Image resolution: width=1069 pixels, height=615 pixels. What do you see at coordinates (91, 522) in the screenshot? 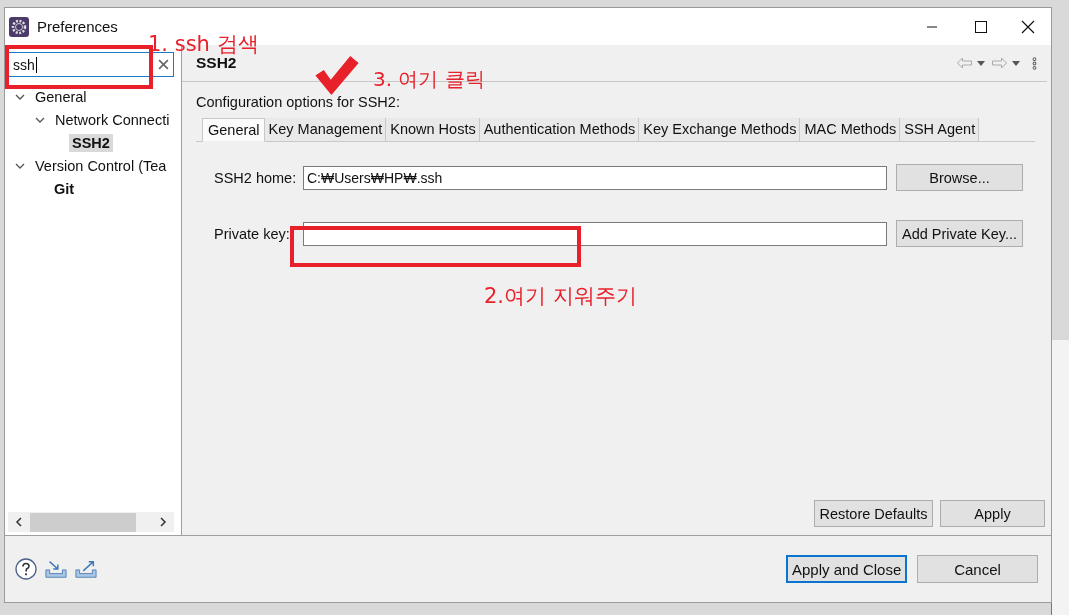
I see `horizontal-scrollbar` at bounding box center [91, 522].